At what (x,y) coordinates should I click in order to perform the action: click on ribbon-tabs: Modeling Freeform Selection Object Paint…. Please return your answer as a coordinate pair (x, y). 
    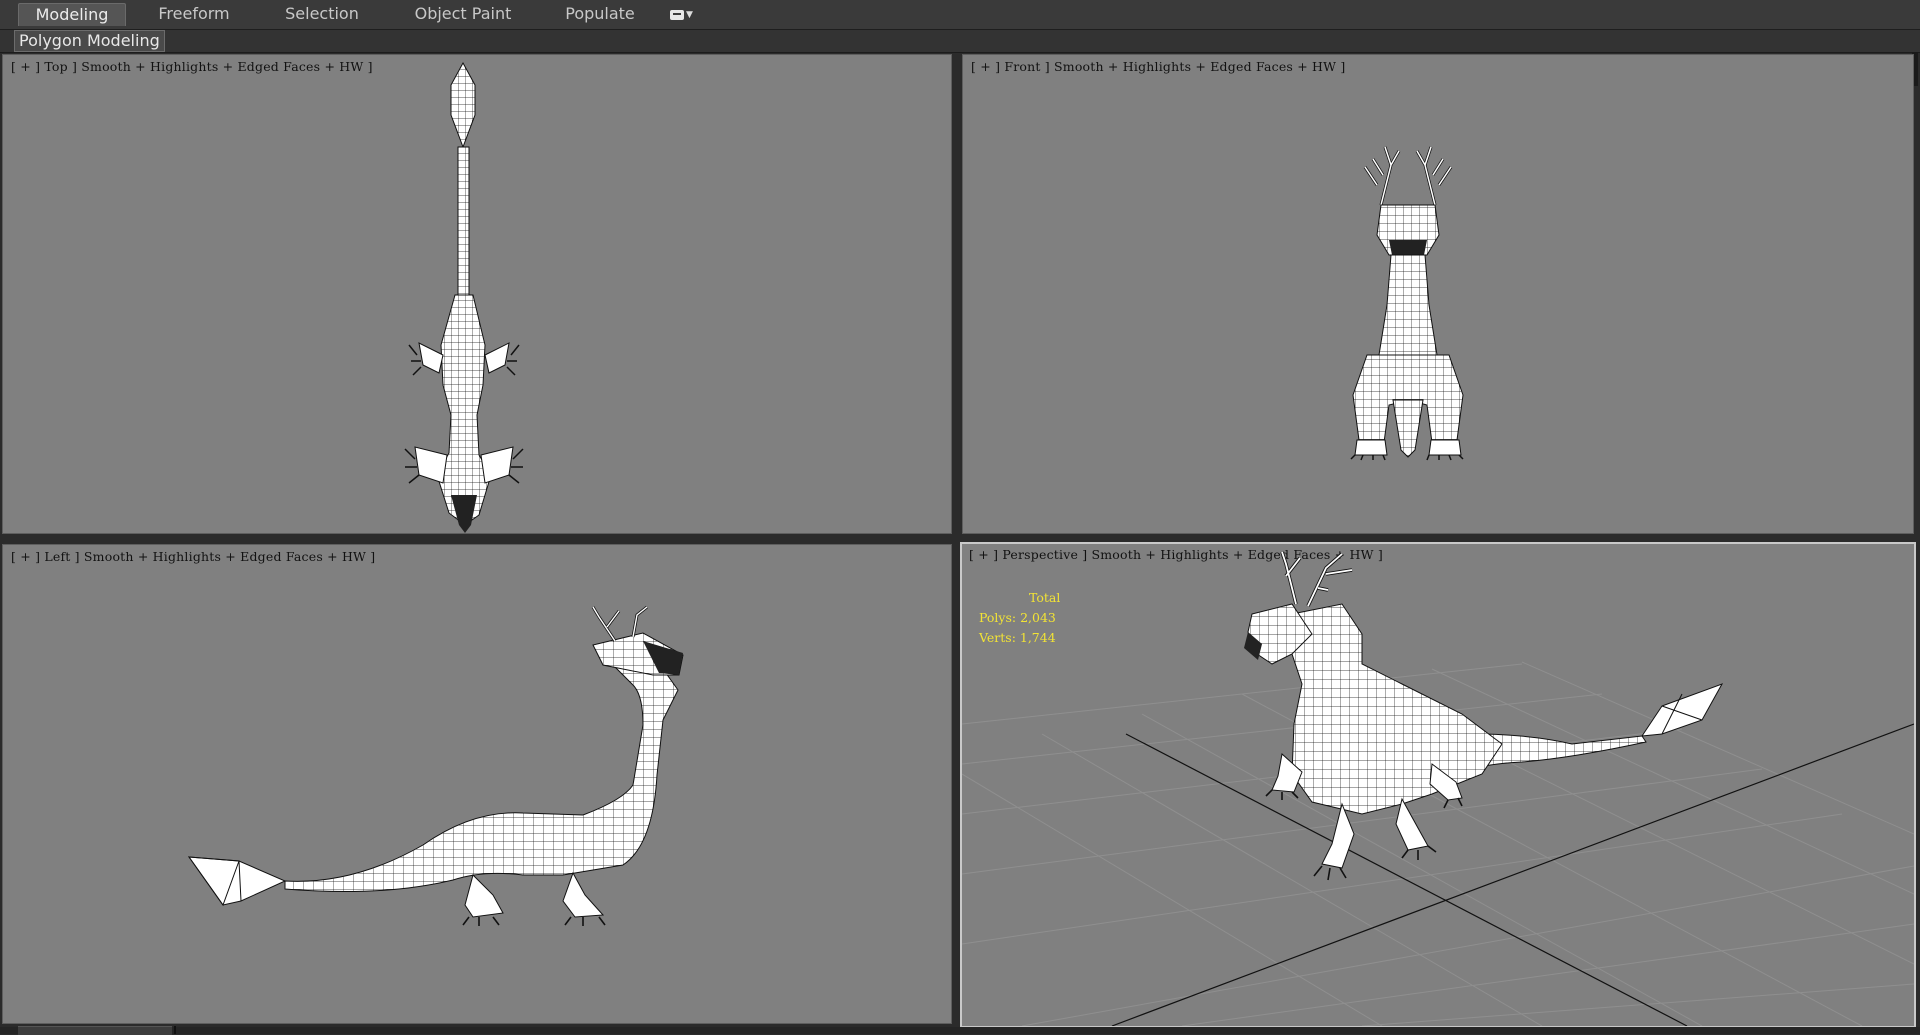
    Looking at the image, I should click on (960, 15).